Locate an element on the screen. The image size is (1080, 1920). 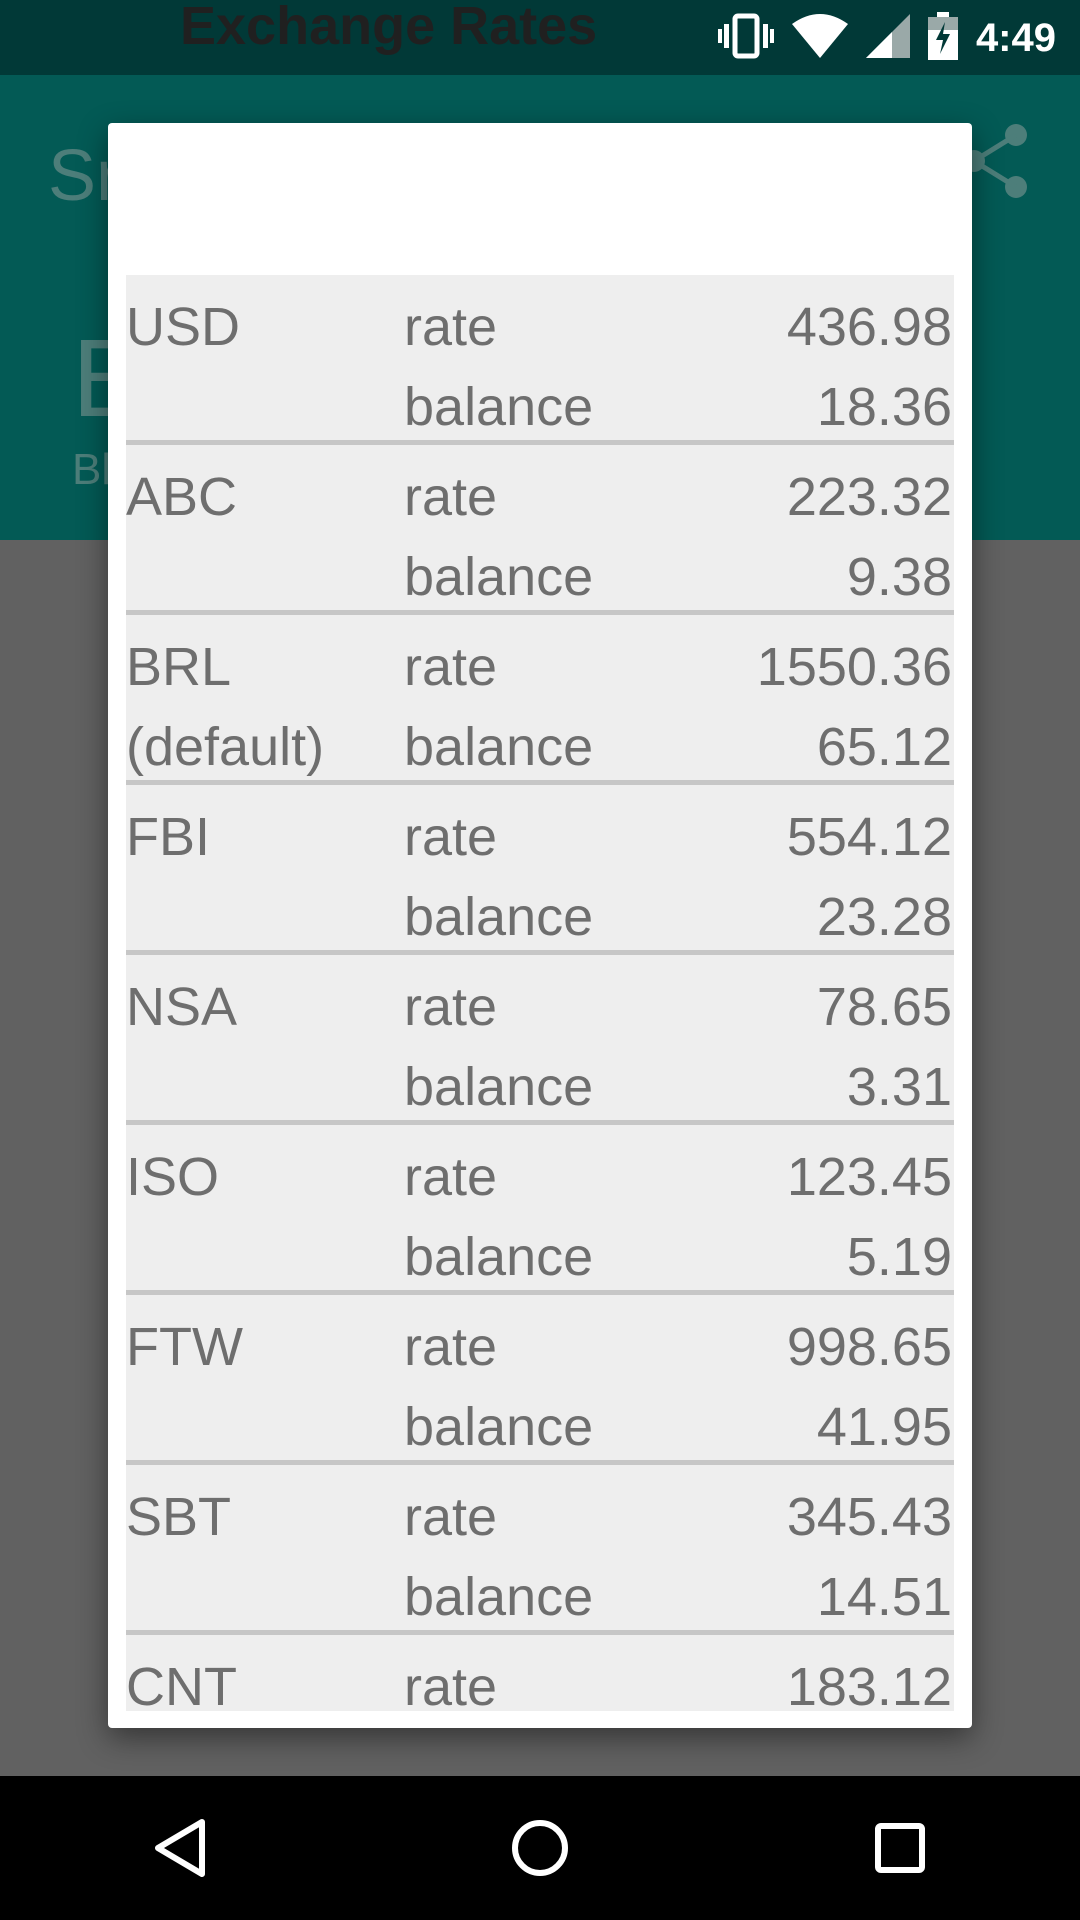
table-row: ABC rate balance 223.32 9.38 is located at coordinates (540, 530).